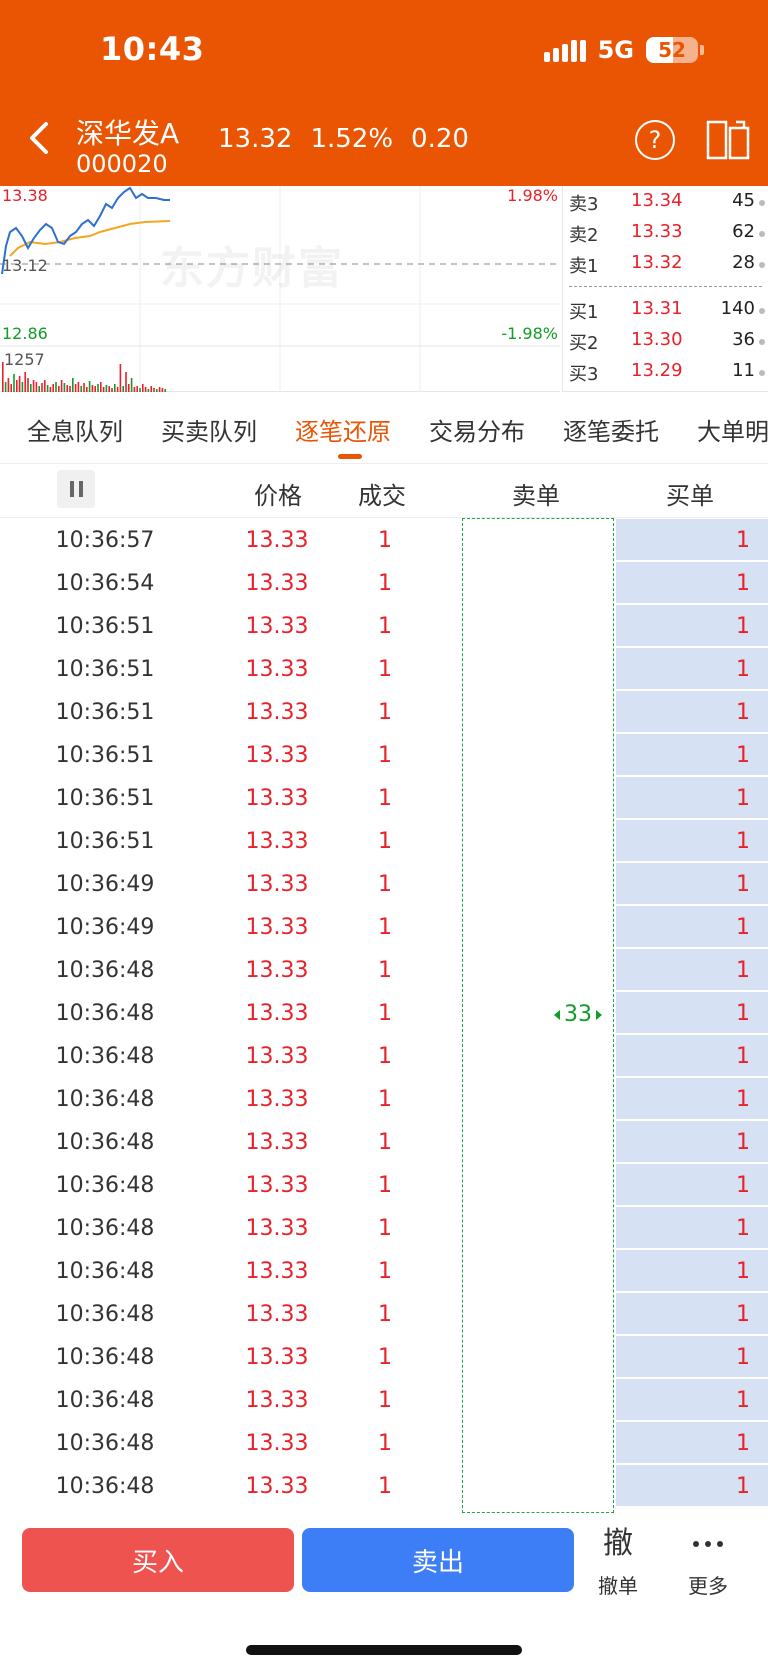  I want to click on more-button: 更多, so click(708, 1561).